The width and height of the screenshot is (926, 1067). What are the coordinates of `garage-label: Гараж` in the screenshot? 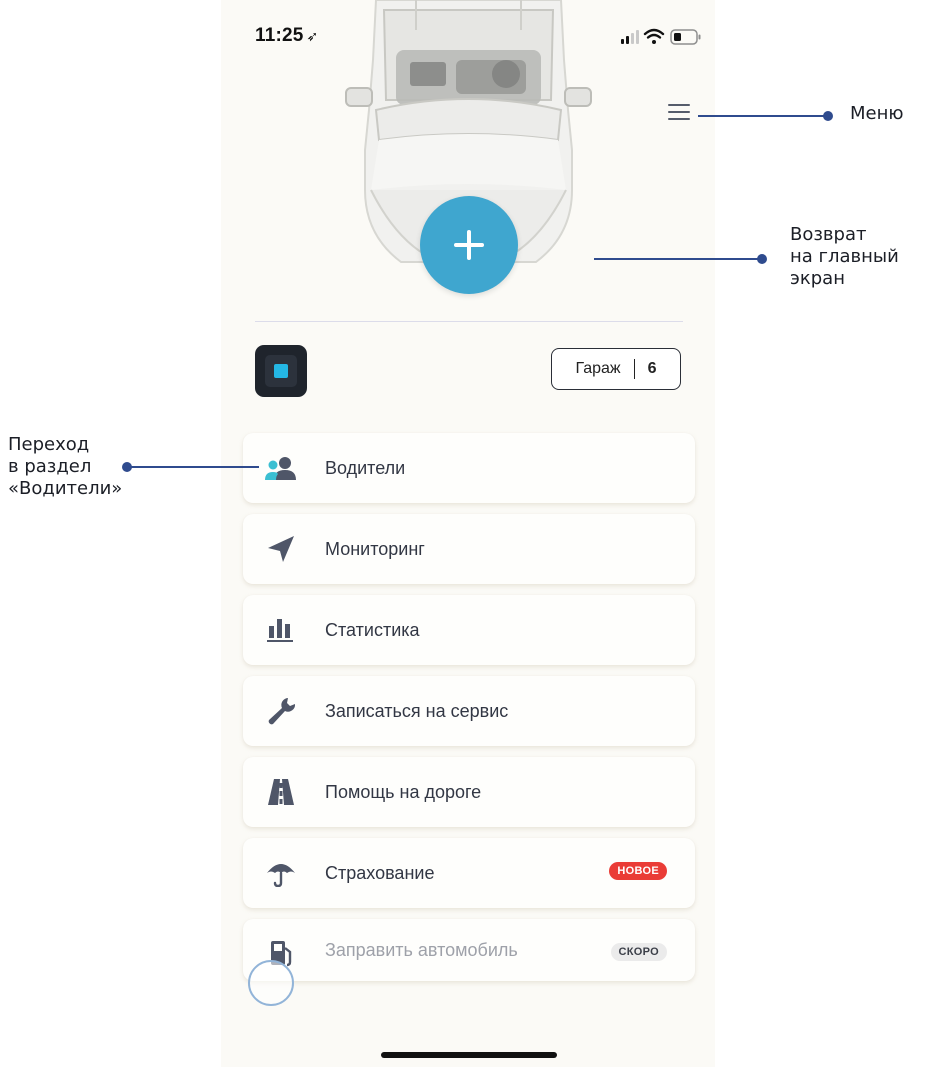 It's located at (598, 368).